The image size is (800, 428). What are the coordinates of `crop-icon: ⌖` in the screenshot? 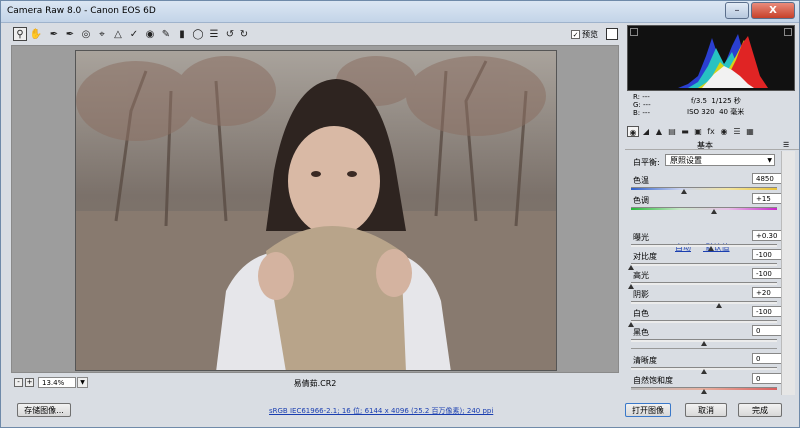 It's located at (102, 34).